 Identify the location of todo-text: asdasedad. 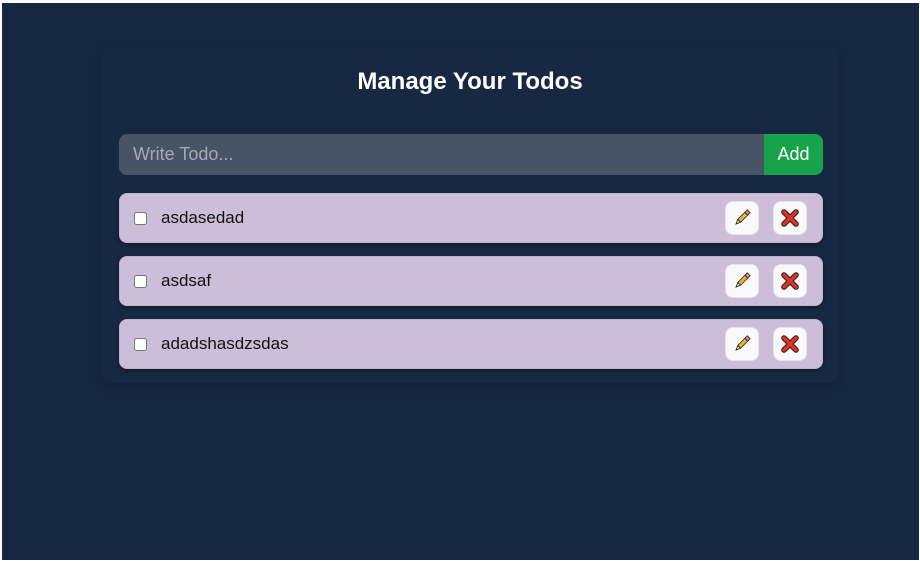
(203, 217).